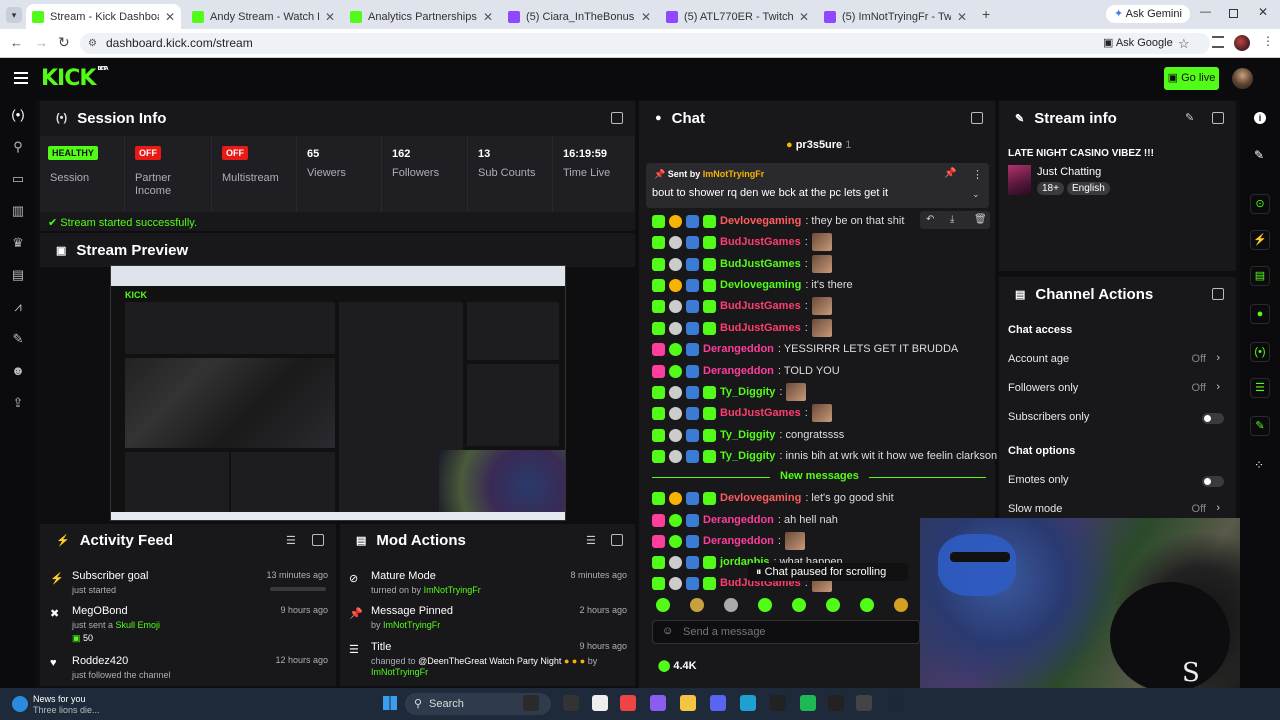  Describe the element at coordinates (18, 371) in the screenshot. I see `users-icon: ☻` at that location.